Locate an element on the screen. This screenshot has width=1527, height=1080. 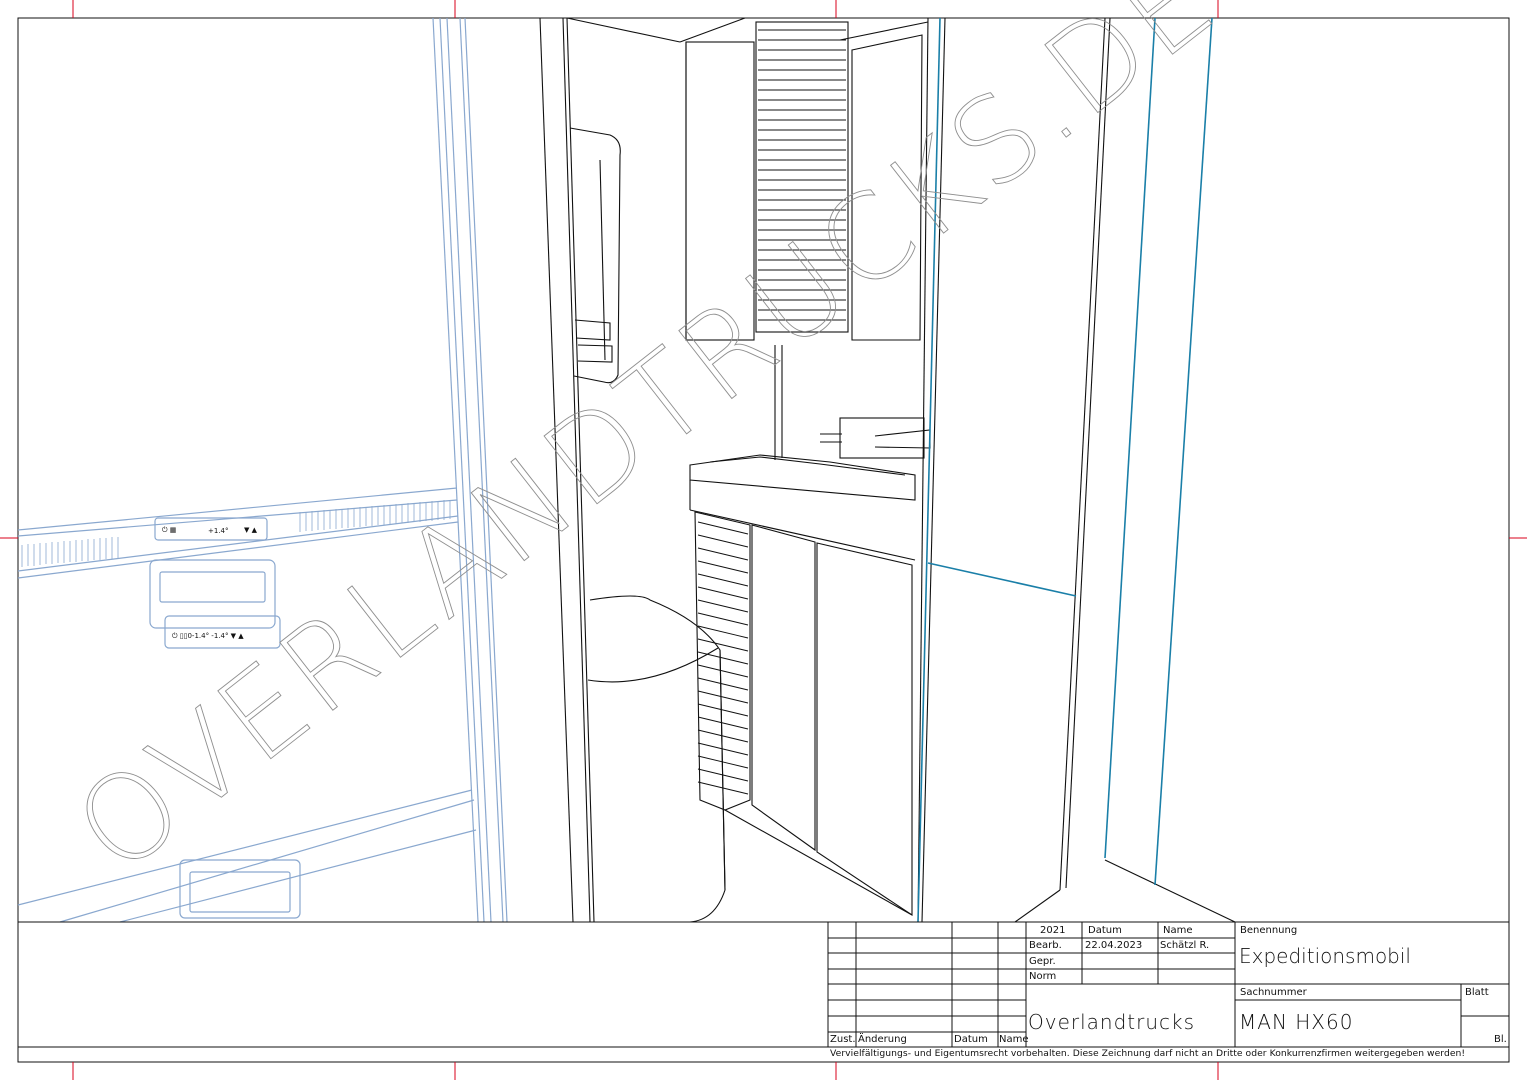
tb-rev-zust: Zust. is located at coordinates (843, 1039).